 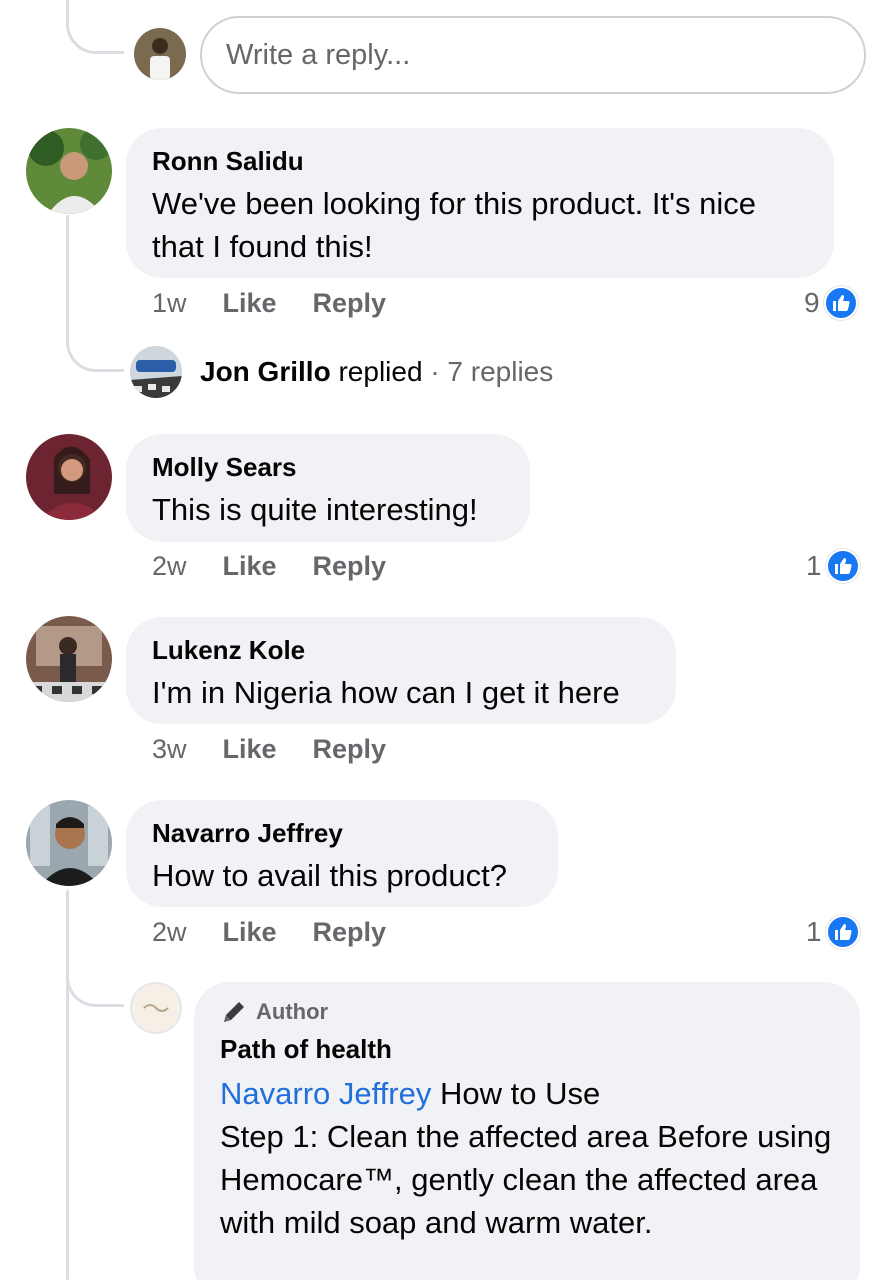 I want to click on replier-name: Jon Grillo, so click(x=265, y=371).